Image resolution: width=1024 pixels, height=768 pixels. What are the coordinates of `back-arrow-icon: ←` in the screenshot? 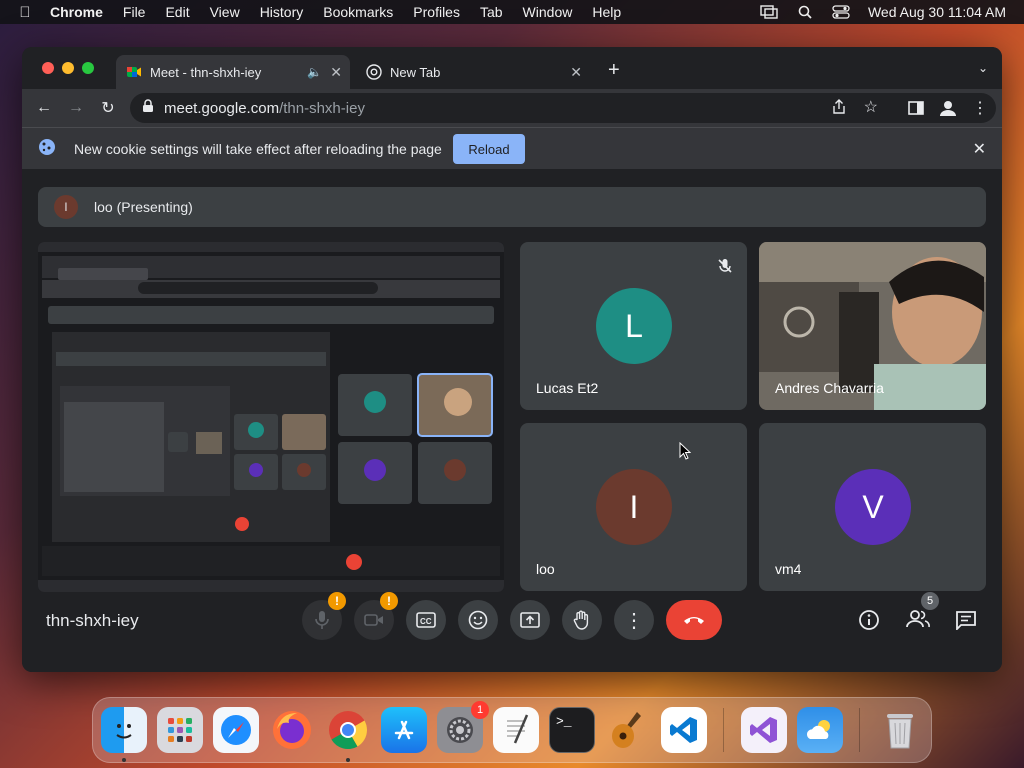 It's located at (44, 108).